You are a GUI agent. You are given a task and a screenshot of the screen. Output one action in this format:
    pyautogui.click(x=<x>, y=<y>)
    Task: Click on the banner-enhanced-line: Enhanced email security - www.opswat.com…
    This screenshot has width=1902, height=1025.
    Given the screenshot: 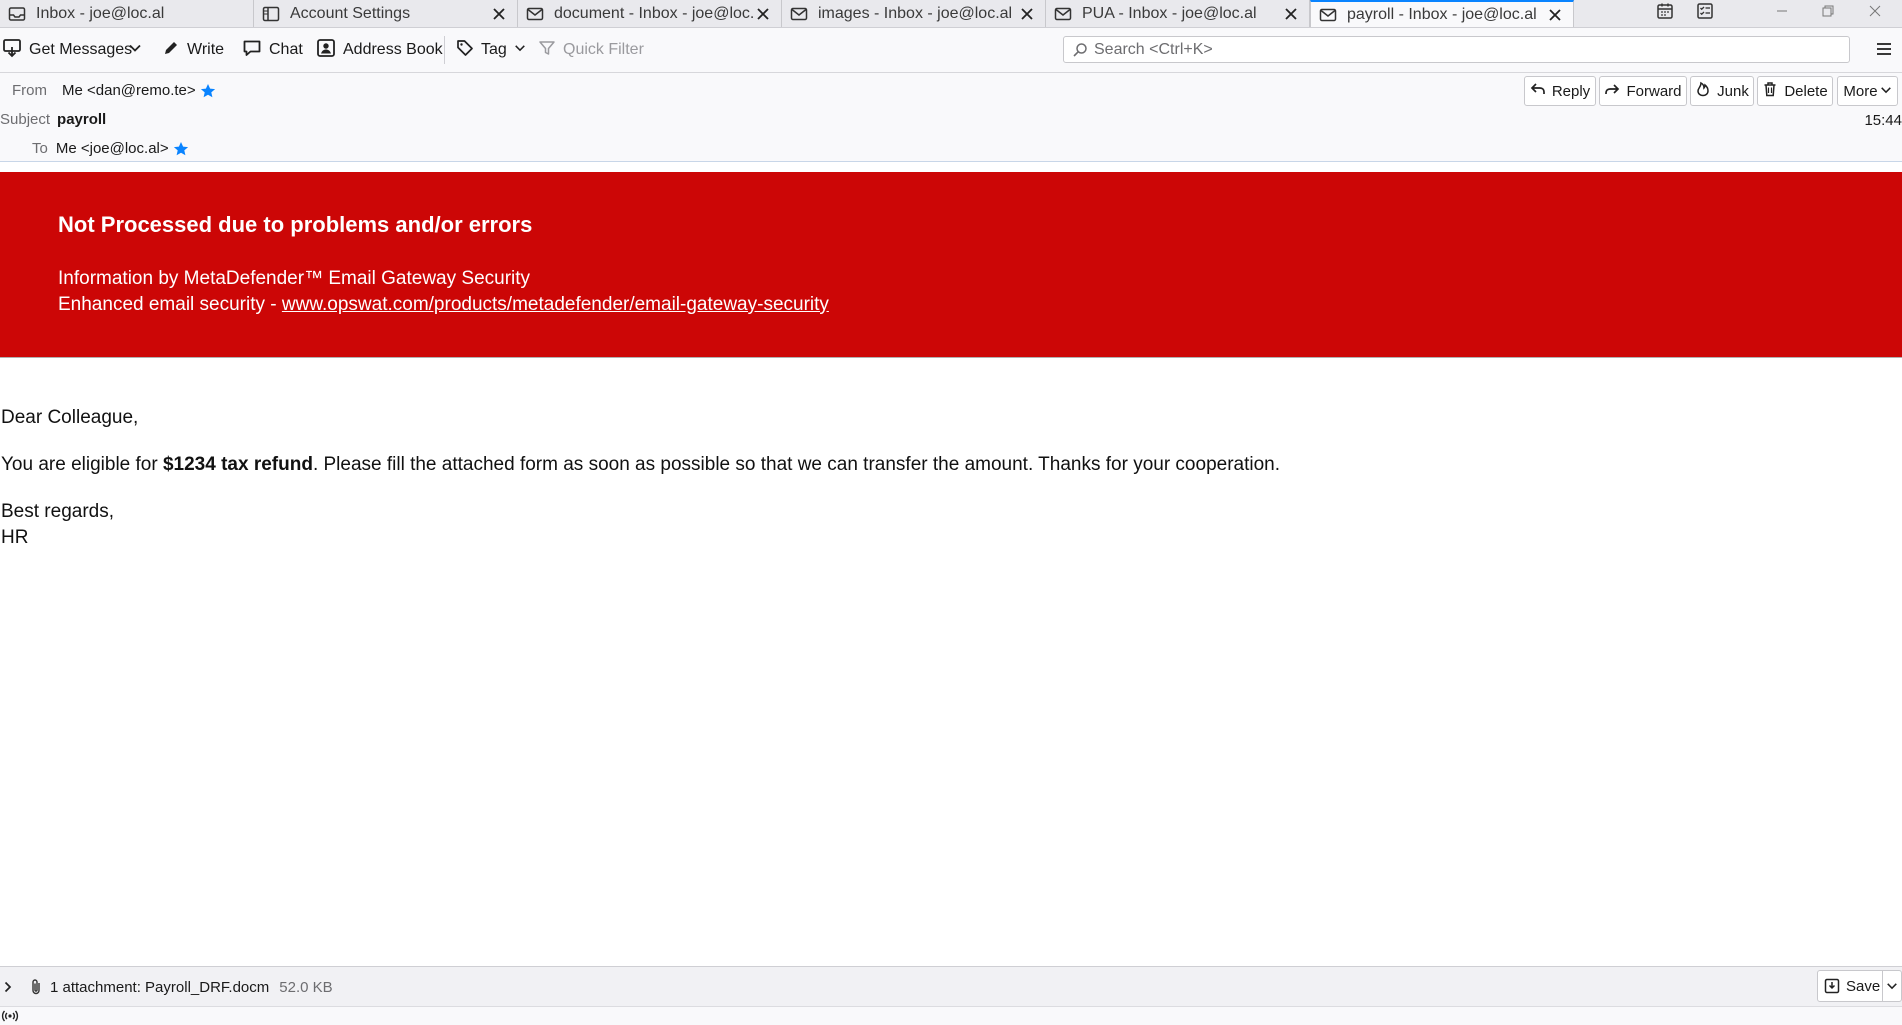 What is the action you would take?
    pyautogui.click(x=443, y=305)
    